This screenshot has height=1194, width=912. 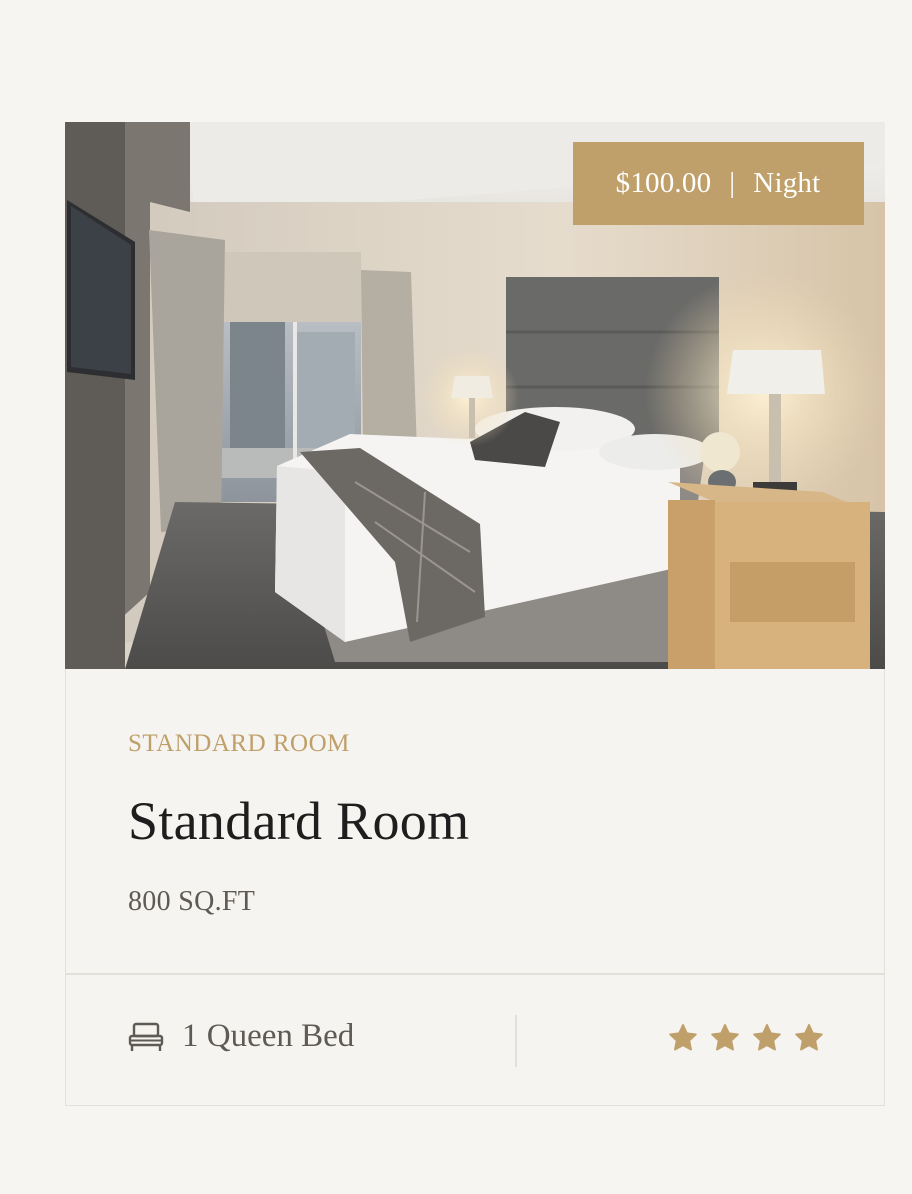 I want to click on bed-info: 1 Queen Bed, so click(x=241, y=1036).